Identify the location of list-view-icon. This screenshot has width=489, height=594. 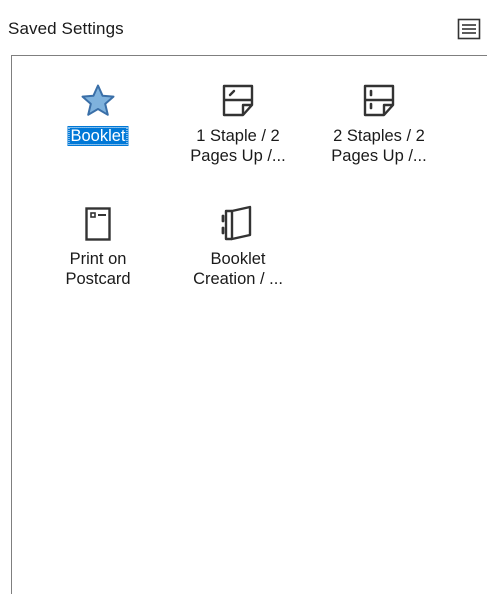
(469, 29).